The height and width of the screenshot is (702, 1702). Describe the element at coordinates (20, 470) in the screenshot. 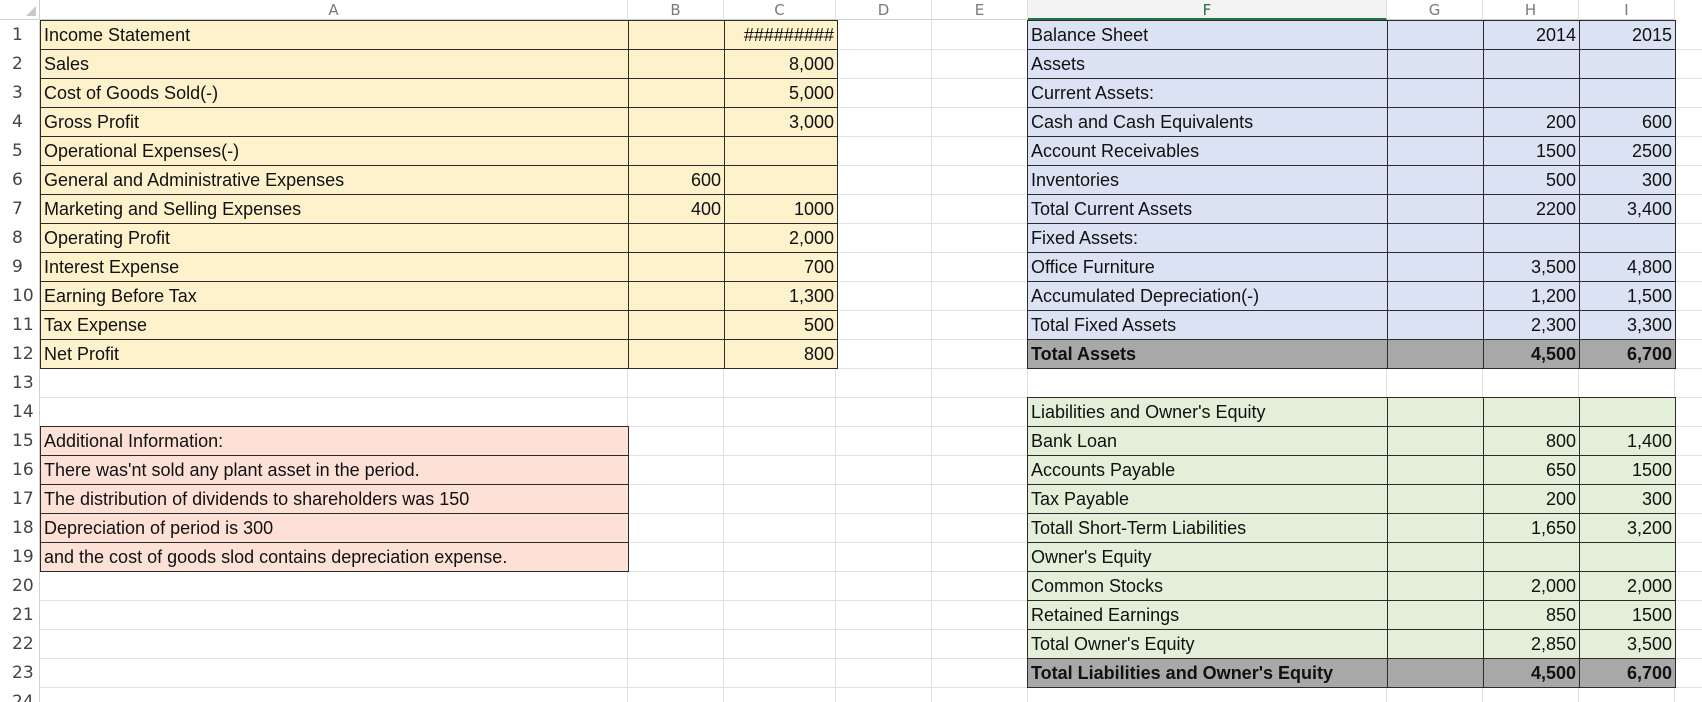

I see `row-header-16: 16` at that location.